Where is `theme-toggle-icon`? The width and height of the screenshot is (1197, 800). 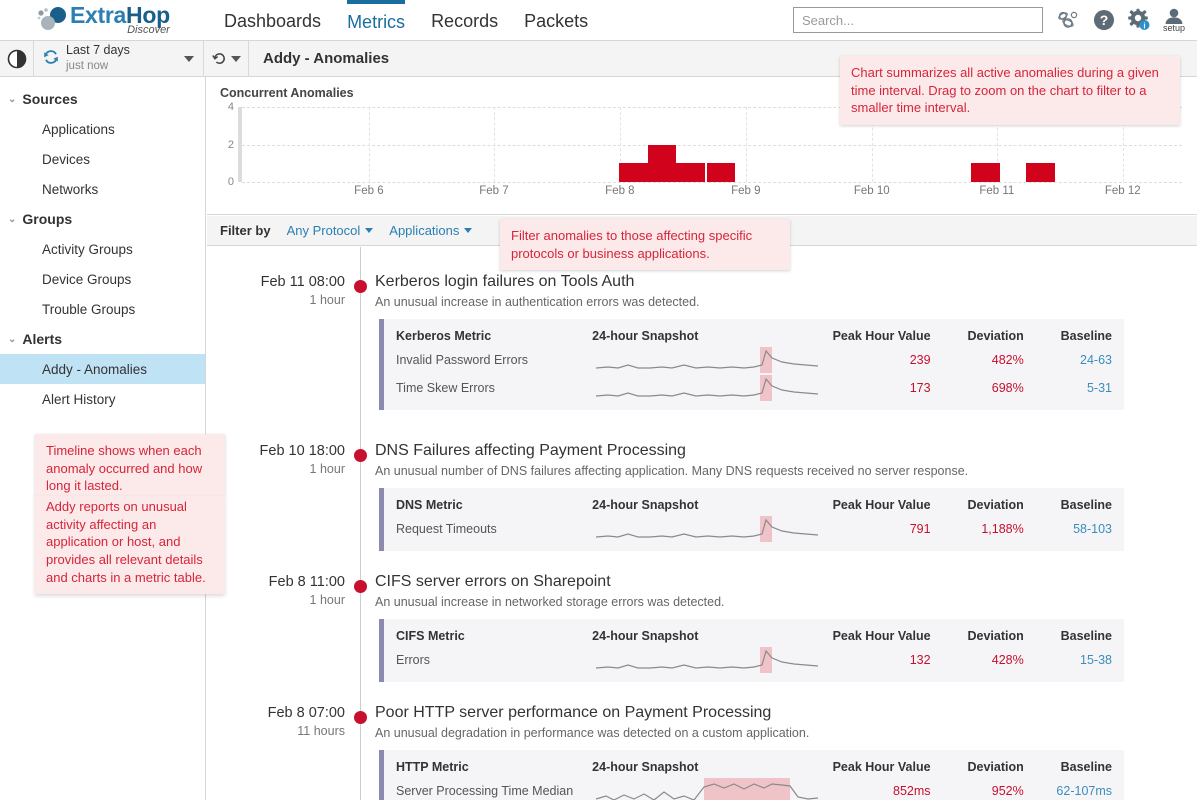 theme-toggle-icon is located at coordinates (17, 58).